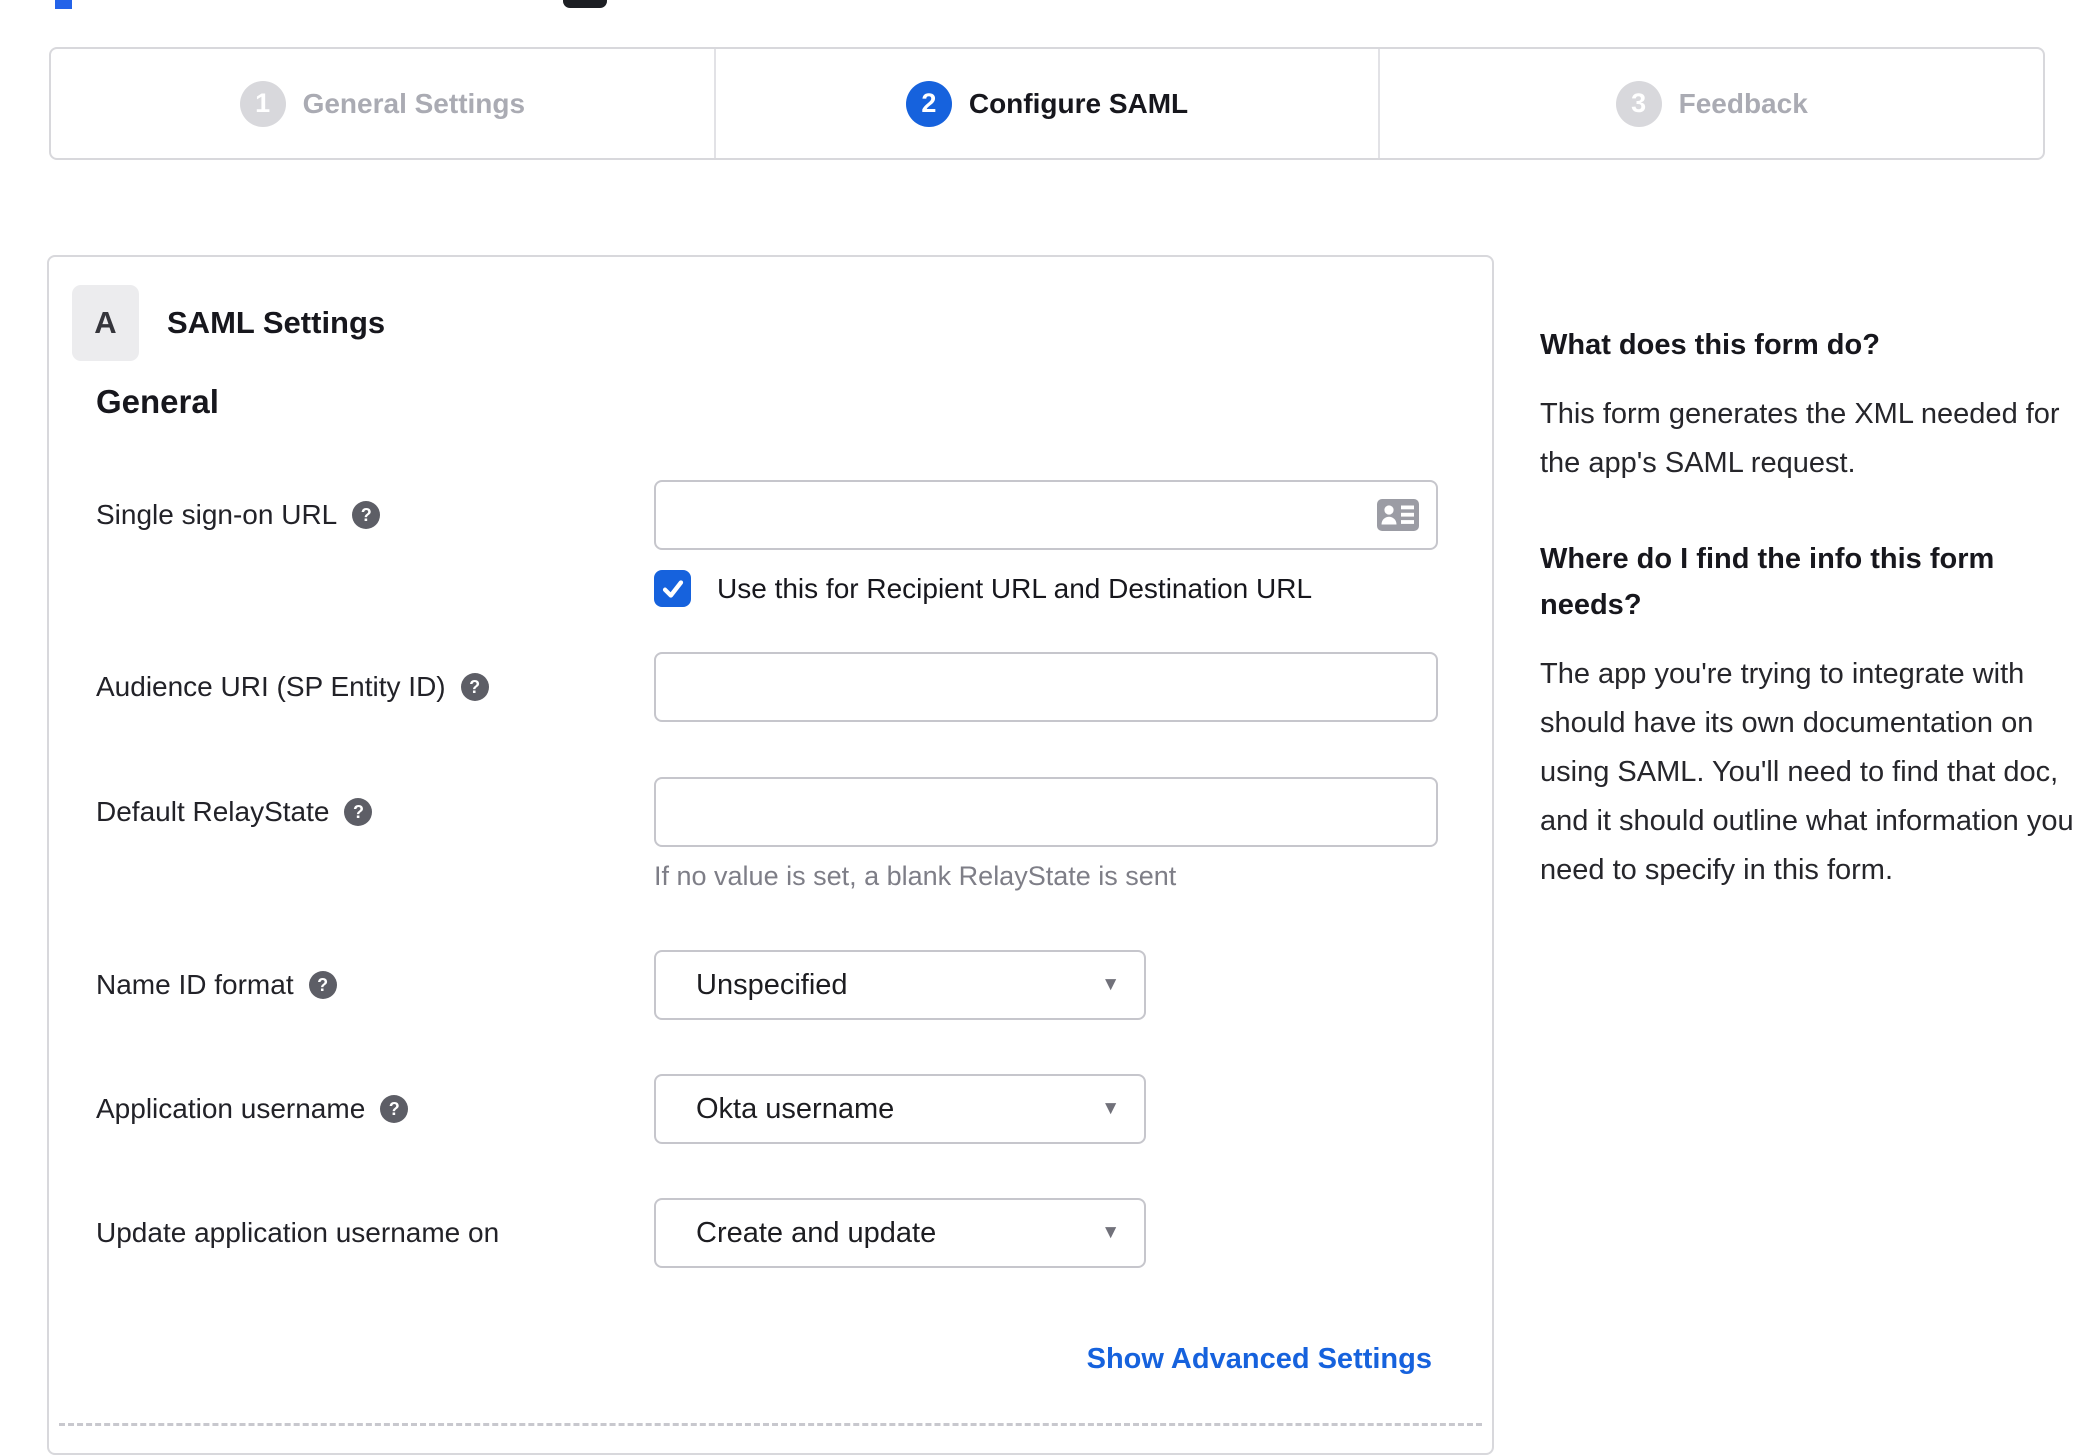 The height and width of the screenshot is (1455, 2092). I want to click on name-id-format-label: Name ID format ?, so click(366, 985).